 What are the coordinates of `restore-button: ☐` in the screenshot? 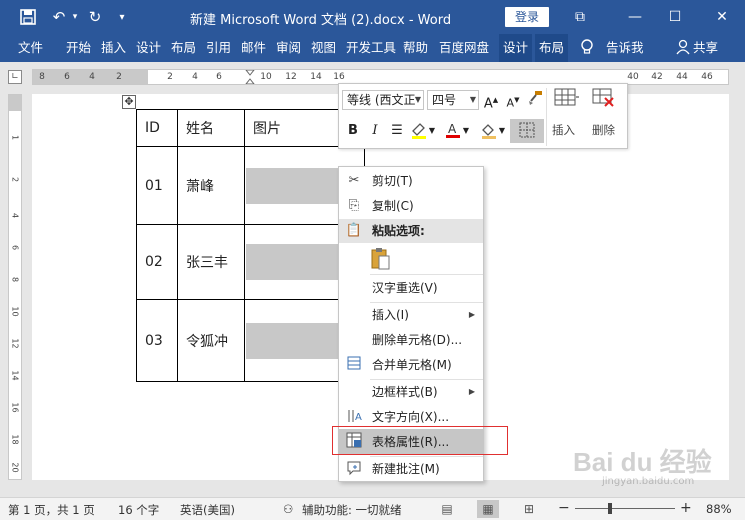 It's located at (675, 17).